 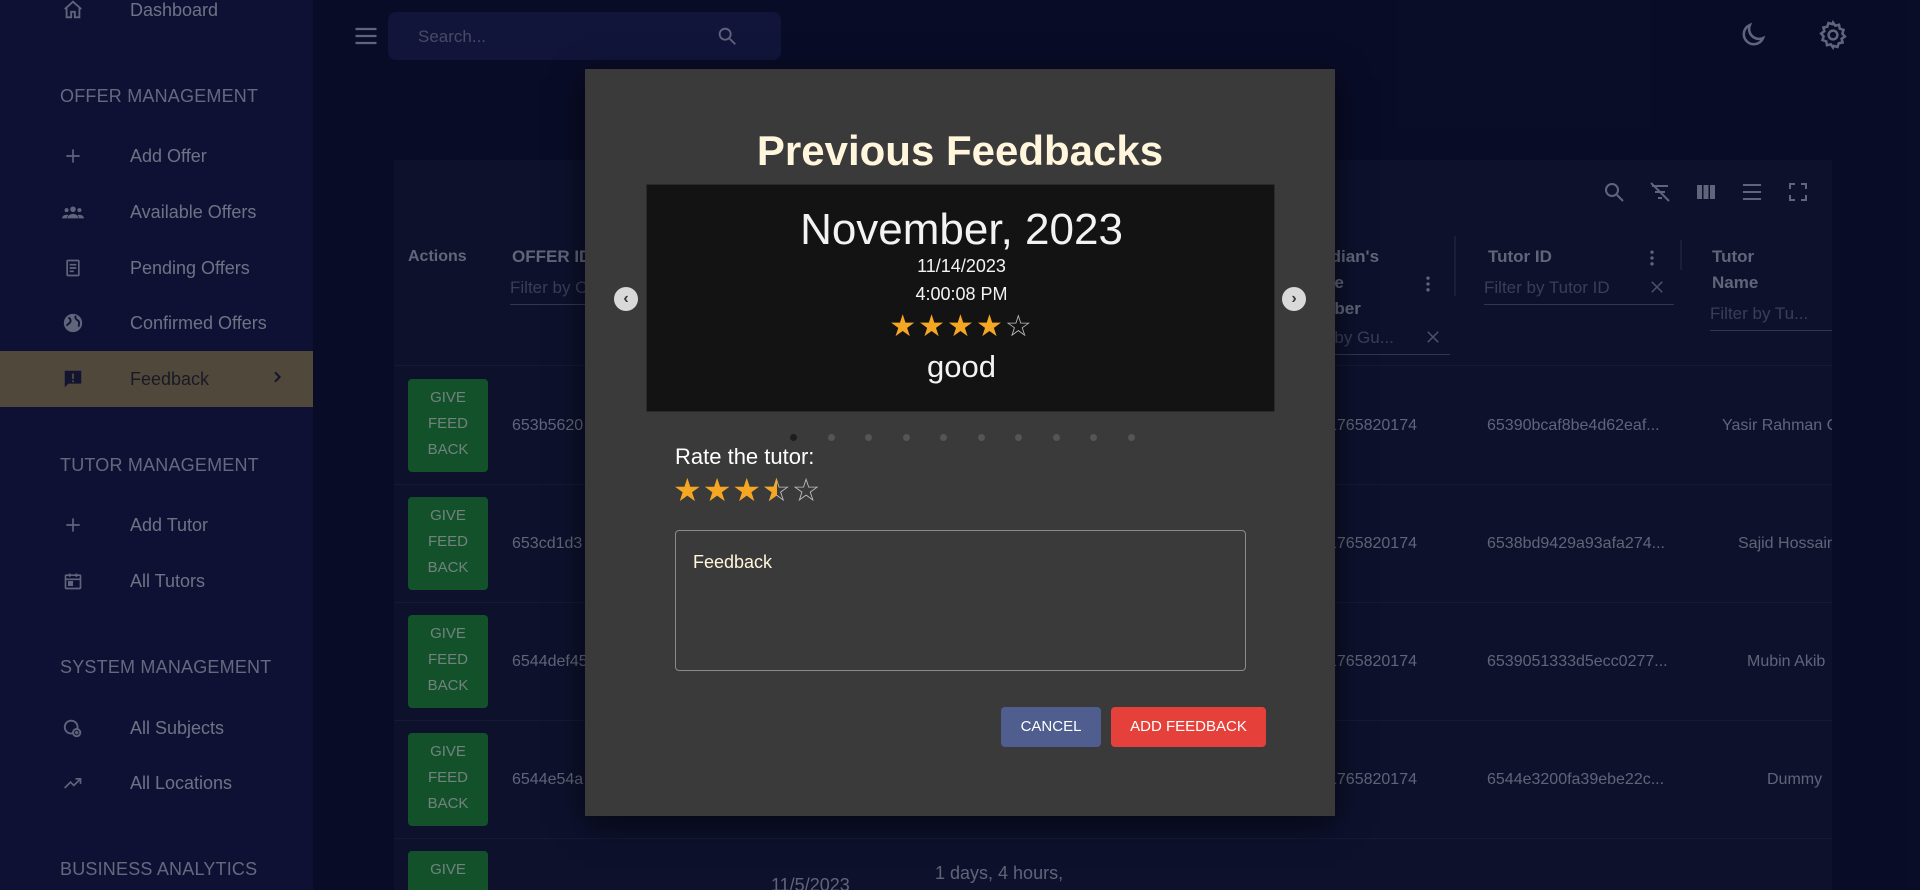 What do you see at coordinates (960, 150) in the screenshot?
I see `modal-title: Previous Feedbacks` at bounding box center [960, 150].